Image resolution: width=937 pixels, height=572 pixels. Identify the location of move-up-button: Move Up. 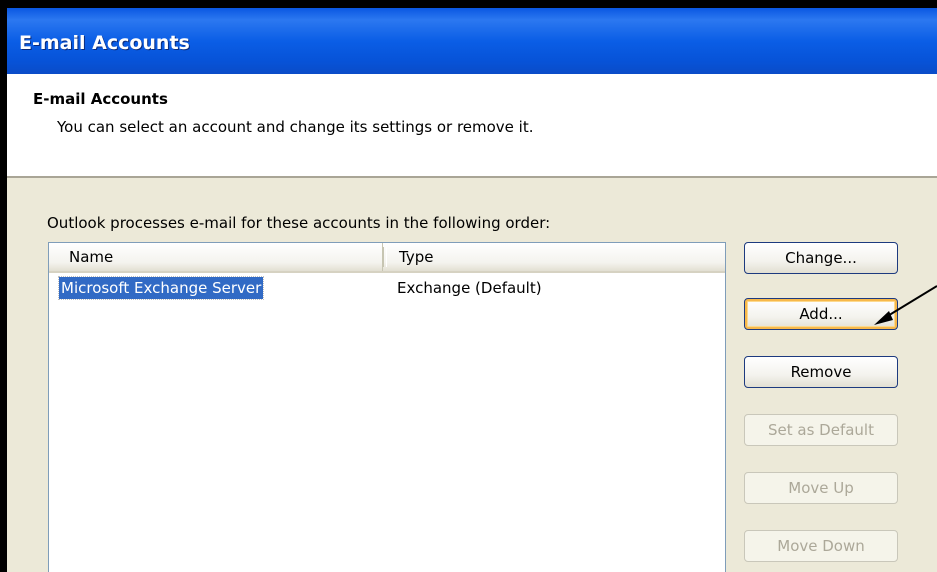
(821, 488).